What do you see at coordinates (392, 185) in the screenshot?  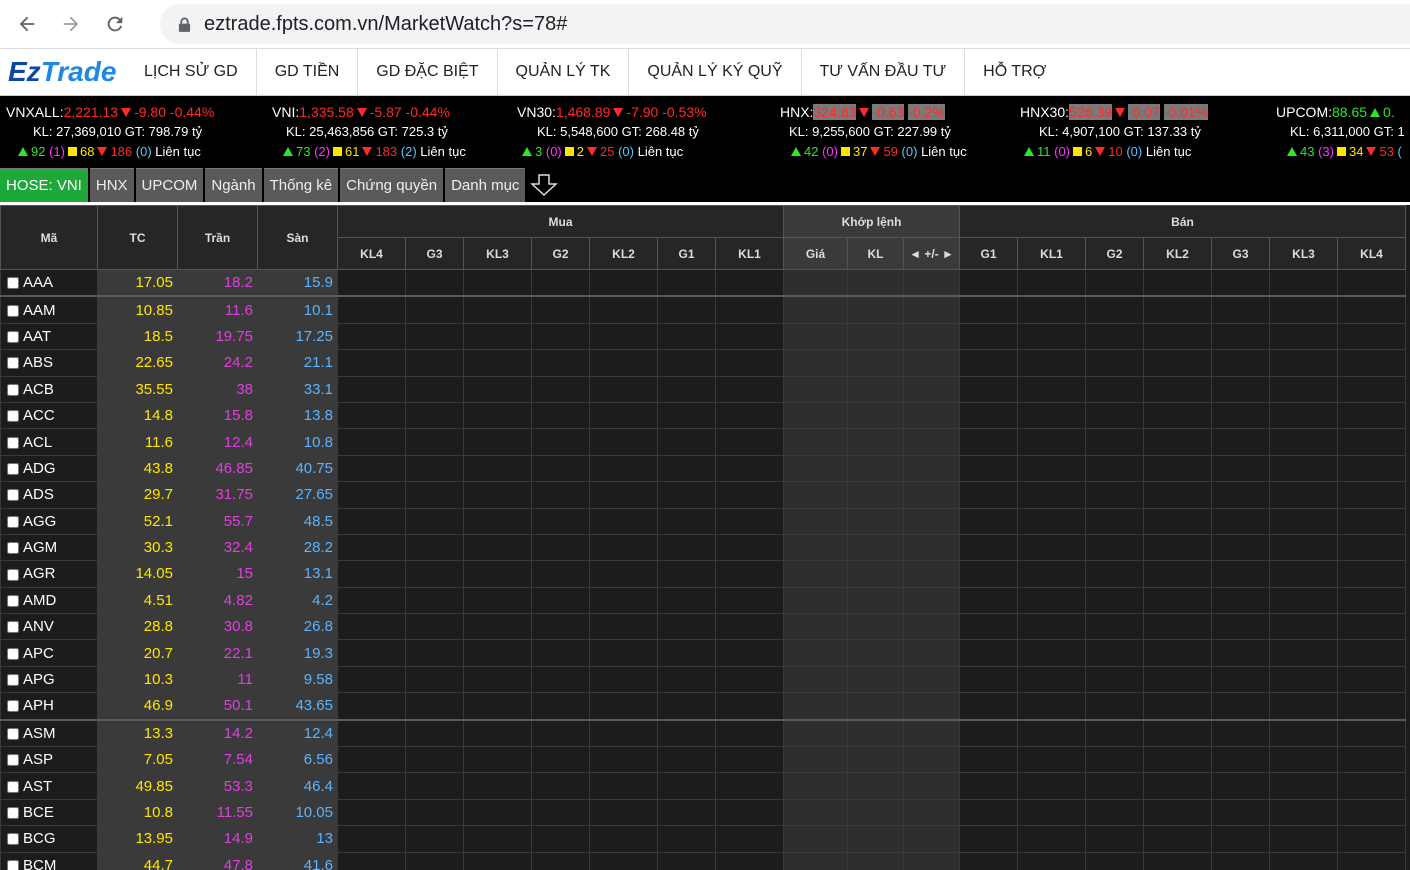 I see `tab-5: Chứng quyền` at bounding box center [392, 185].